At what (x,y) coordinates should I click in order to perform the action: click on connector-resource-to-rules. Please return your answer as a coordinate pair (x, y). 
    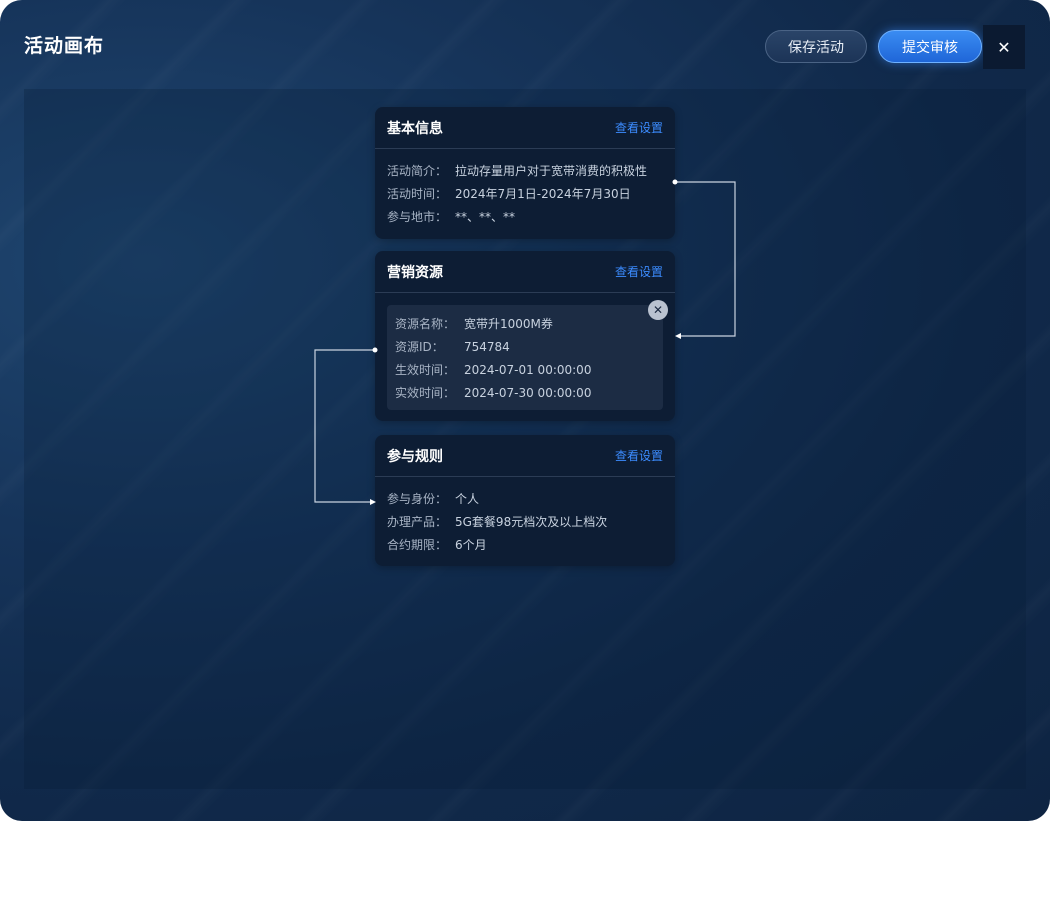
    Looking at the image, I should click on (346, 426).